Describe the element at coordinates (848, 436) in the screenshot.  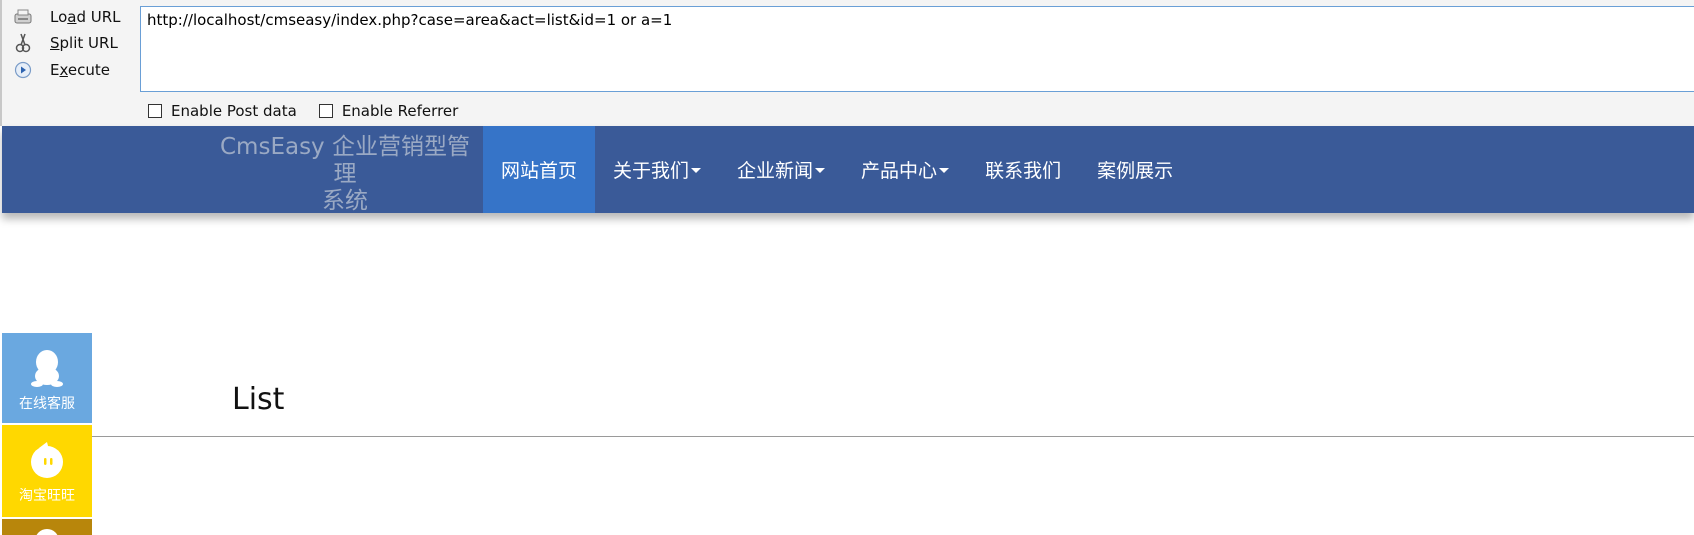
I see `title-divider` at that location.